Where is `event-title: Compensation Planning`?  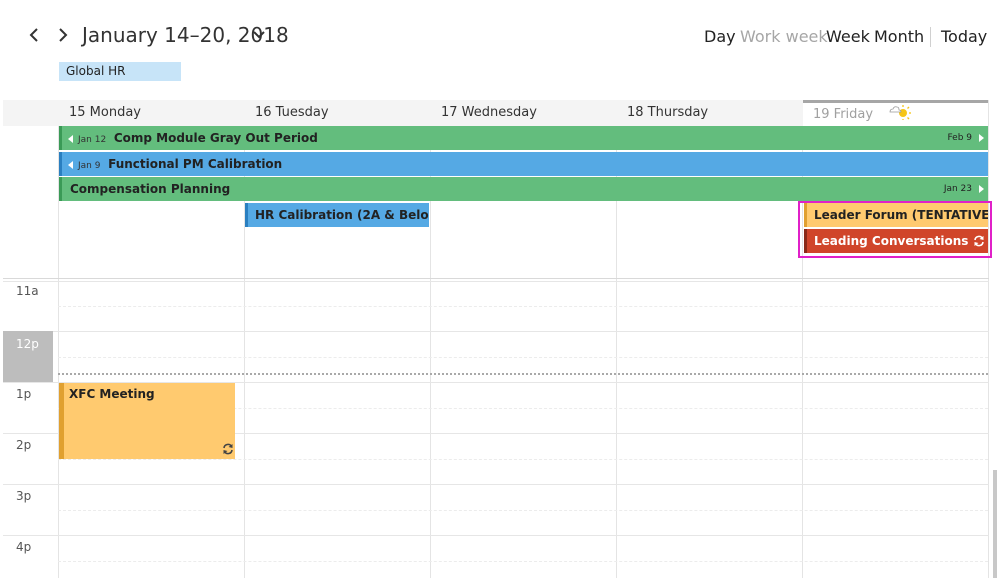 event-title: Compensation Planning is located at coordinates (150, 189).